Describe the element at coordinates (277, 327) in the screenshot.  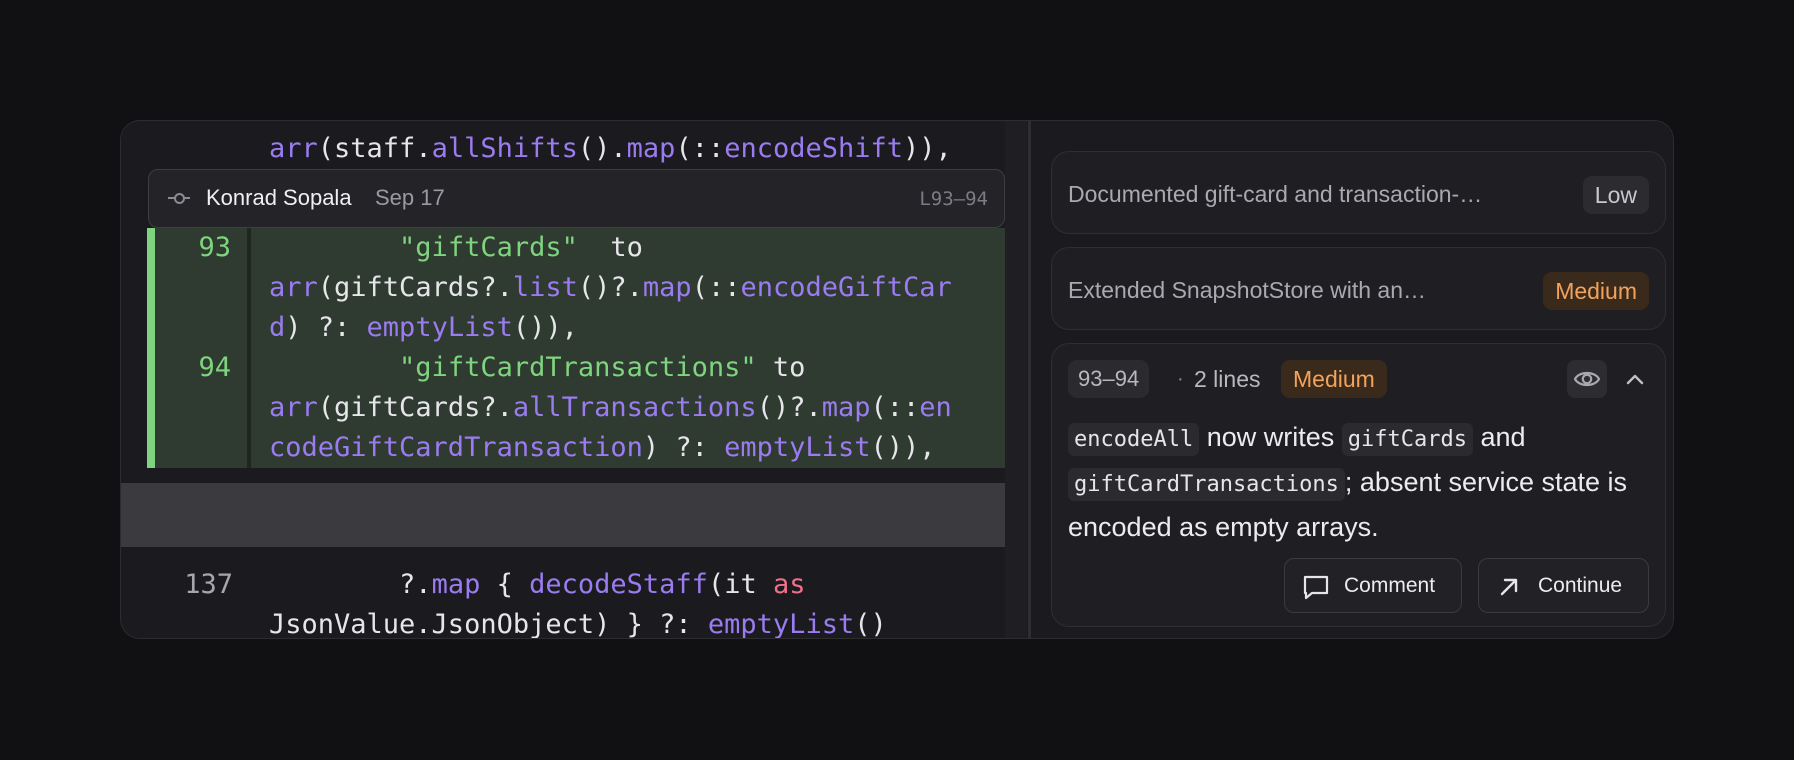
I see `code-token: d` at that location.